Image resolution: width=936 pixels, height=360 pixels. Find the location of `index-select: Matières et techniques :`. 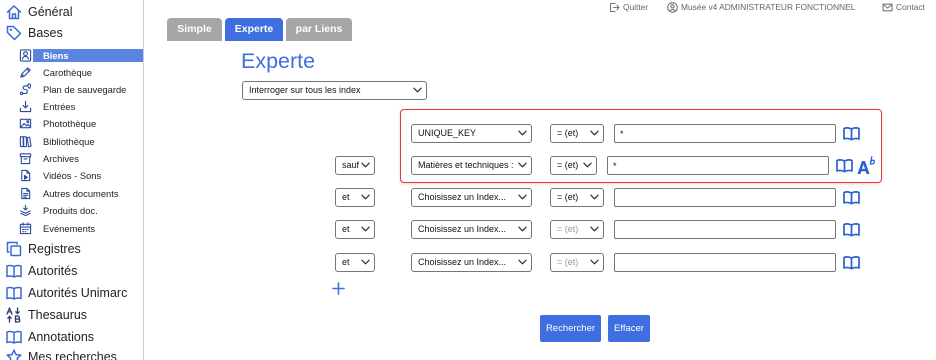

index-select: Matières et techniques : is located at coordinates (471, 165).